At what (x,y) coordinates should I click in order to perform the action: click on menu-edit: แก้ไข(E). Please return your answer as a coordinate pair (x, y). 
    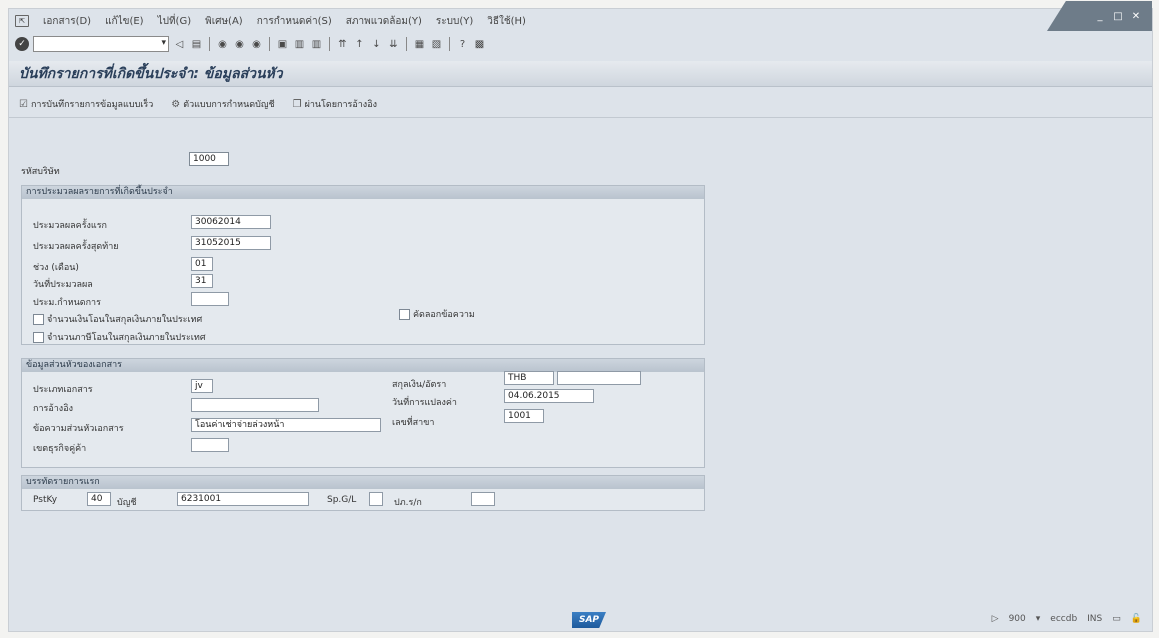
    Looking at the image, I should click on (124, 21).